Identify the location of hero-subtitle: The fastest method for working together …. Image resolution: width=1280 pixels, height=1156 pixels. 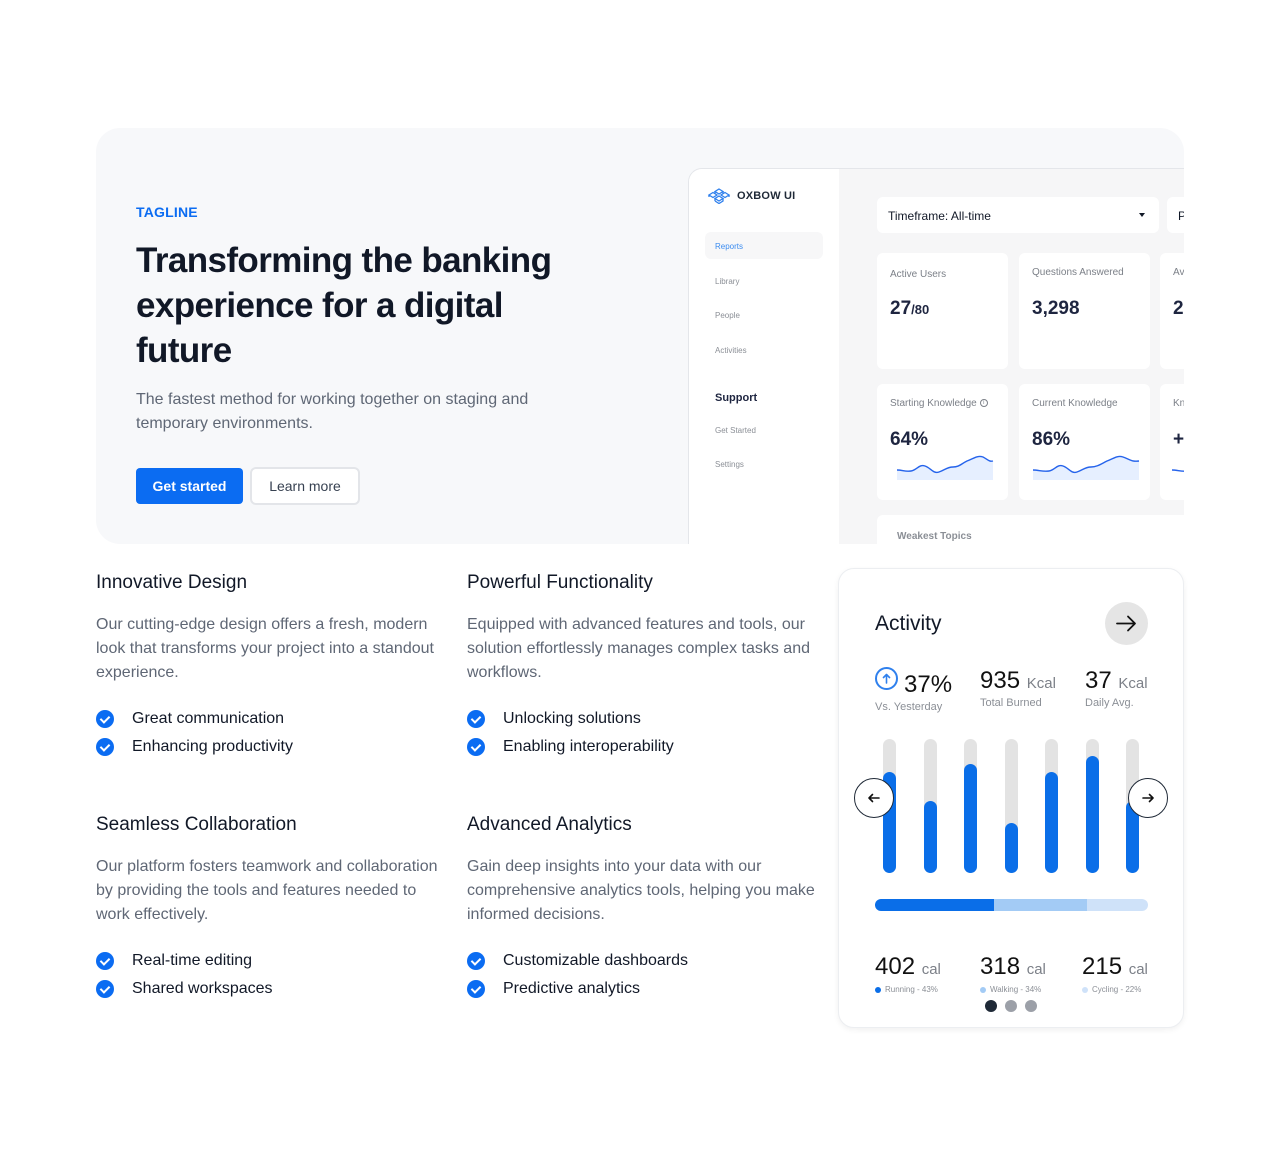
(332, 411).